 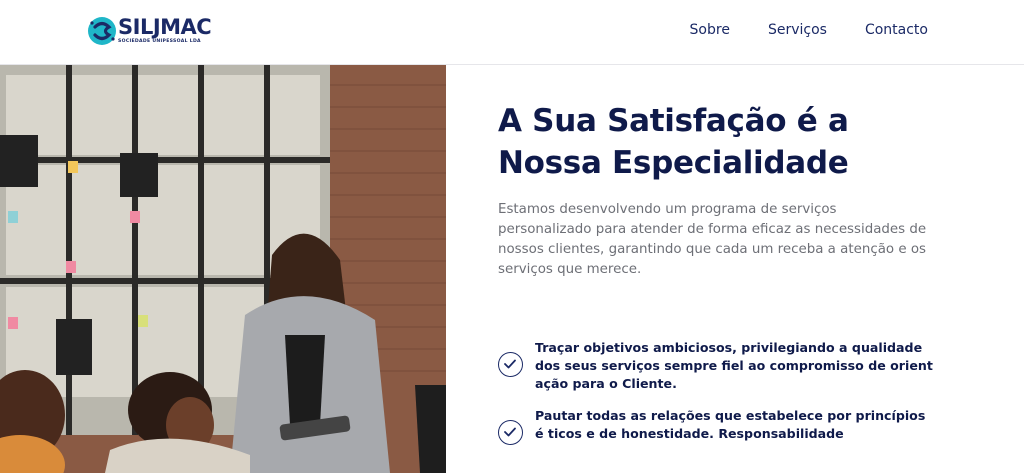 What do you see at coordinates (718, 142) in the screenshot?
I see `hero-title: A Sua Satisfação é a Nossa Especialidade` at bounding box center [718, 142].